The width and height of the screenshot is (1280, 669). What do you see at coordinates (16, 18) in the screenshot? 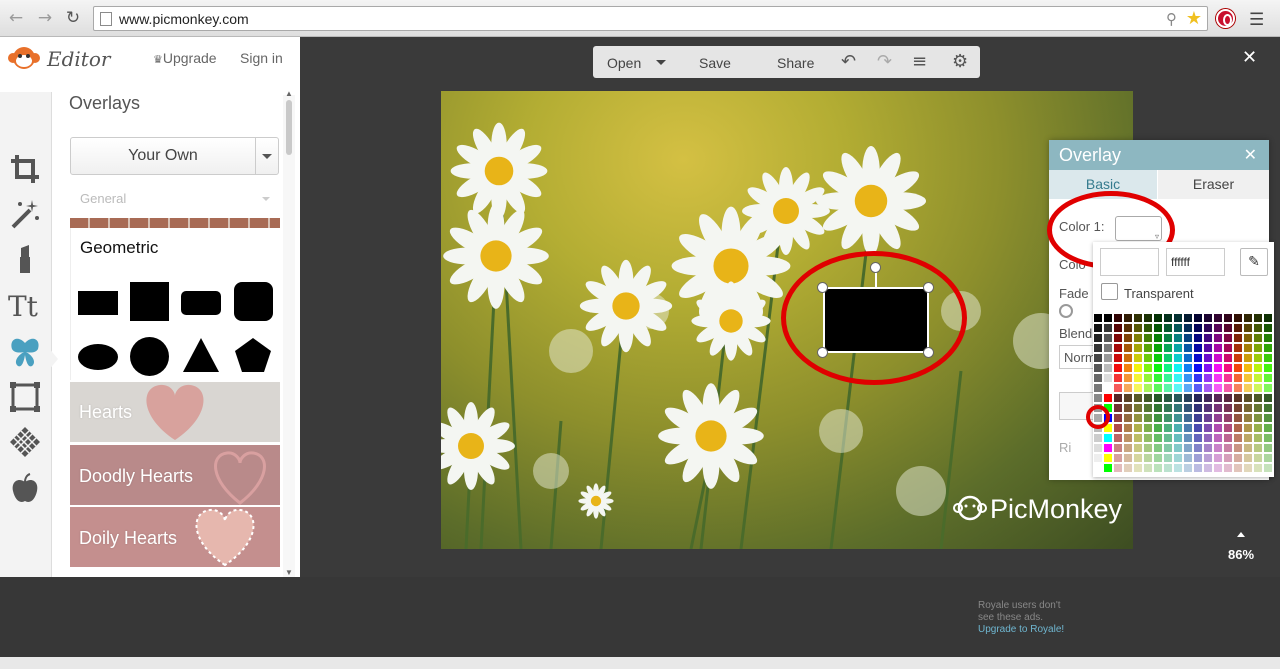
I see `back-icon: ←` at bounding box center [16, 18].